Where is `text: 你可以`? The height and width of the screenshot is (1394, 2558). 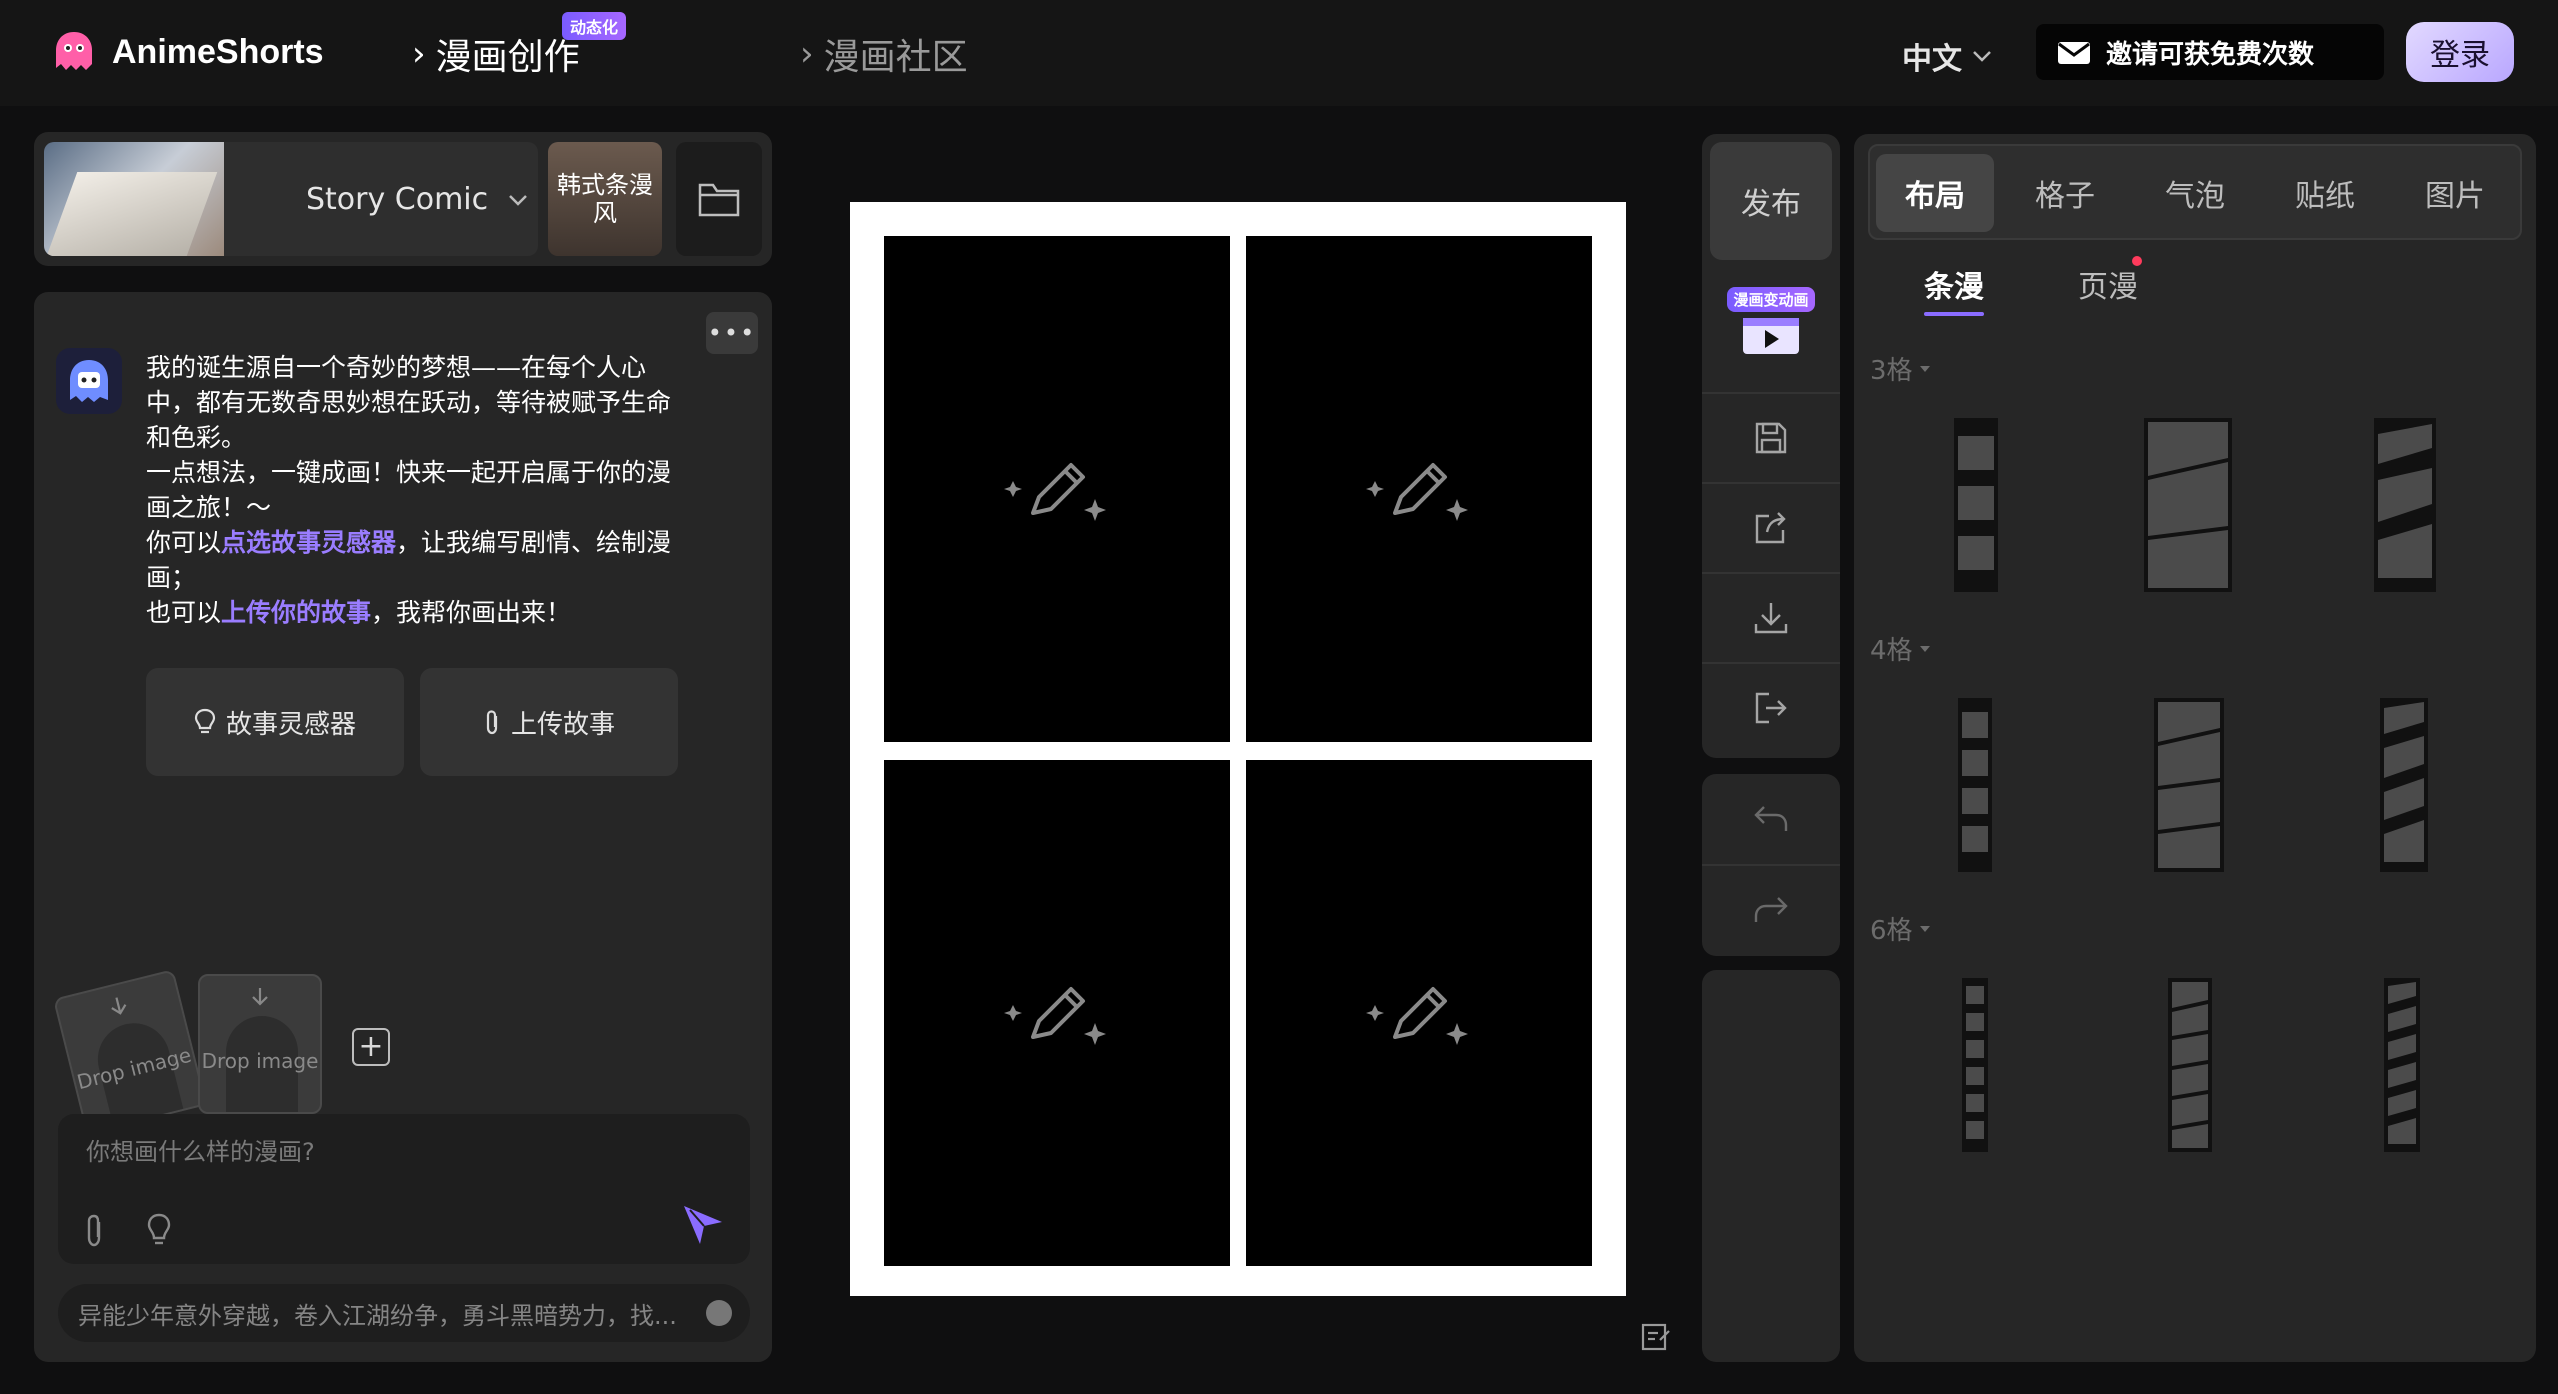
text: 你可以 is located at coordinates (184, 542).